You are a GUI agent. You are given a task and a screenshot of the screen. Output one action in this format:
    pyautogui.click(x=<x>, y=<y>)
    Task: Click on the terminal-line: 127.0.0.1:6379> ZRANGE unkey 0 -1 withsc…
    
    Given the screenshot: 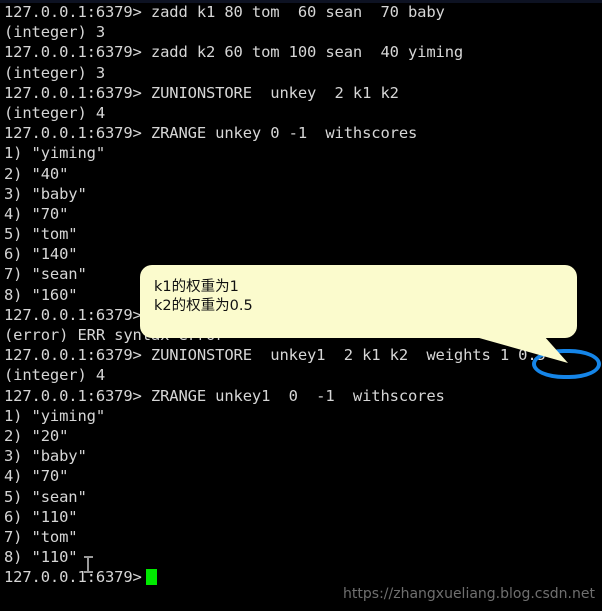 What is the action you would take?
    pyautogui.click(x=211, y=133)
    